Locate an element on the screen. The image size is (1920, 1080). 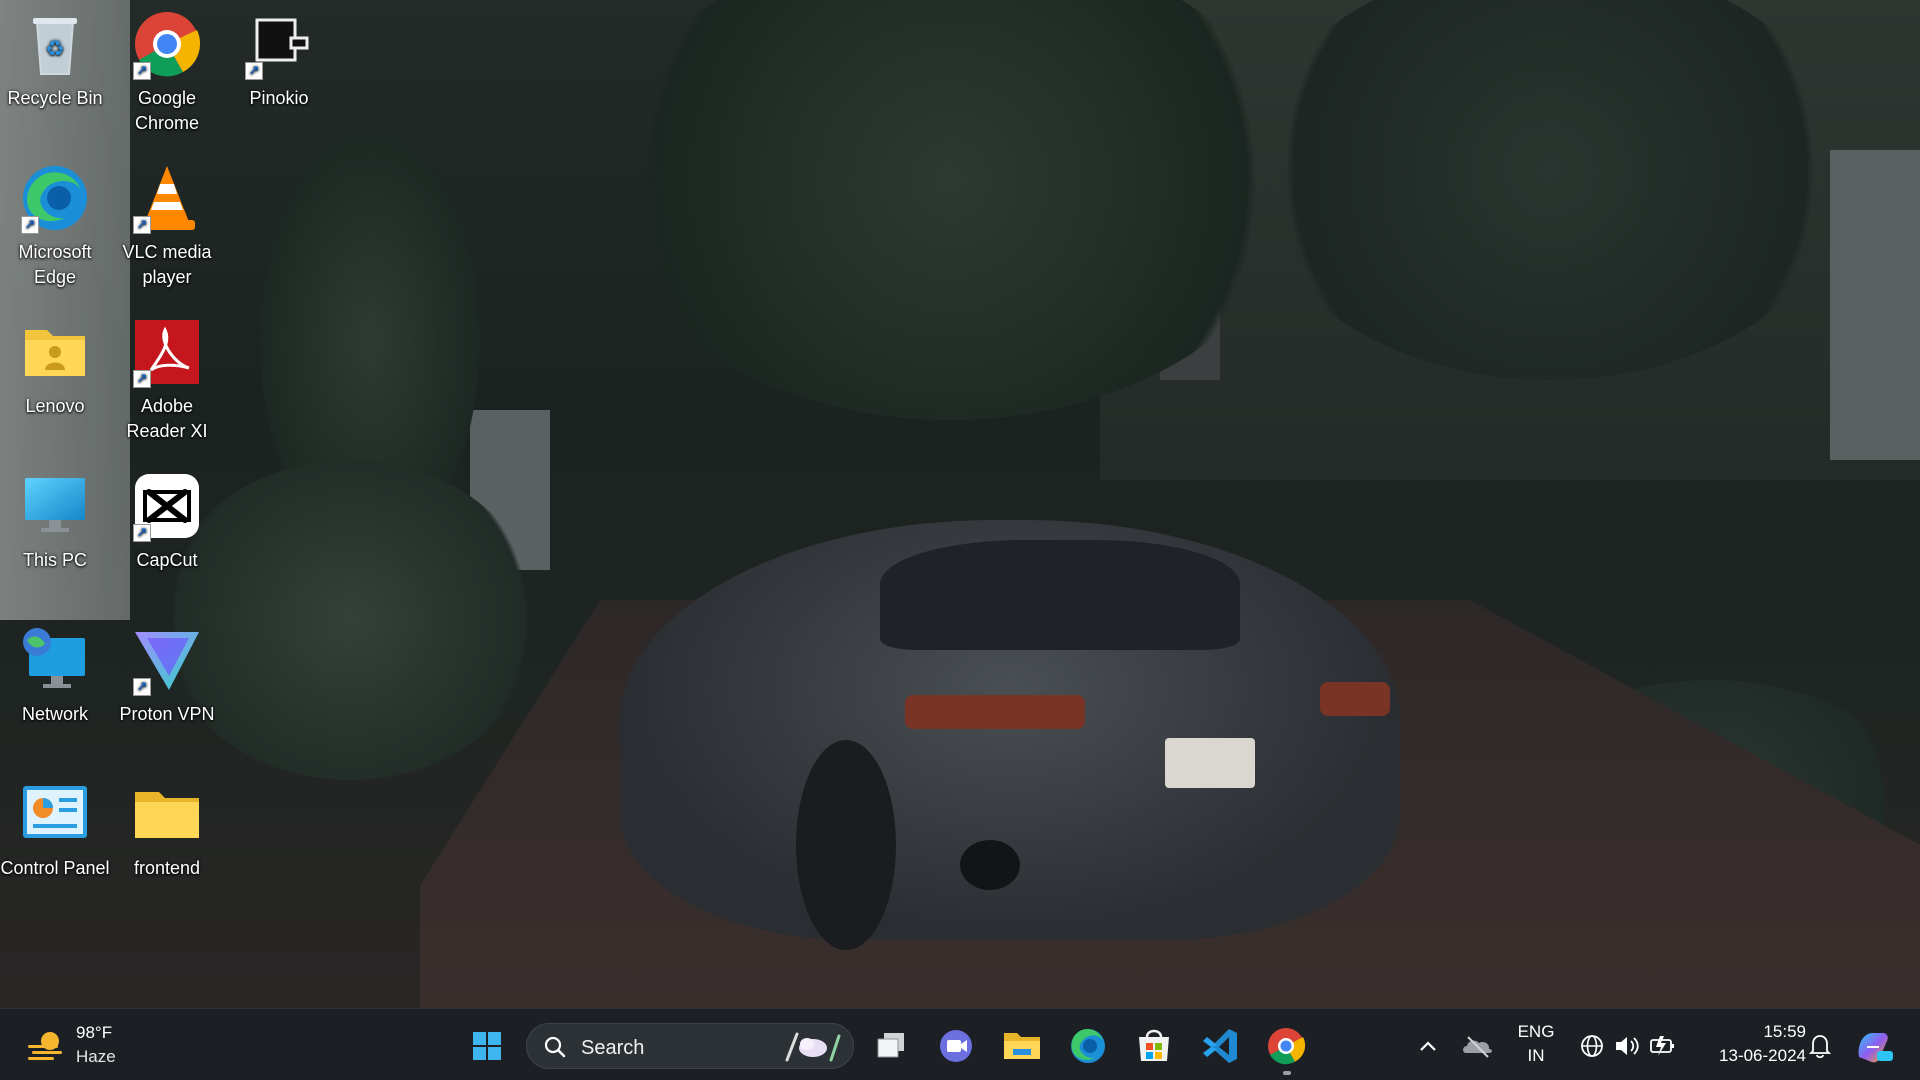
desktop-icon-adobe-reader: ↗ Adobe Reader XI is located at coordinates (167, 391).